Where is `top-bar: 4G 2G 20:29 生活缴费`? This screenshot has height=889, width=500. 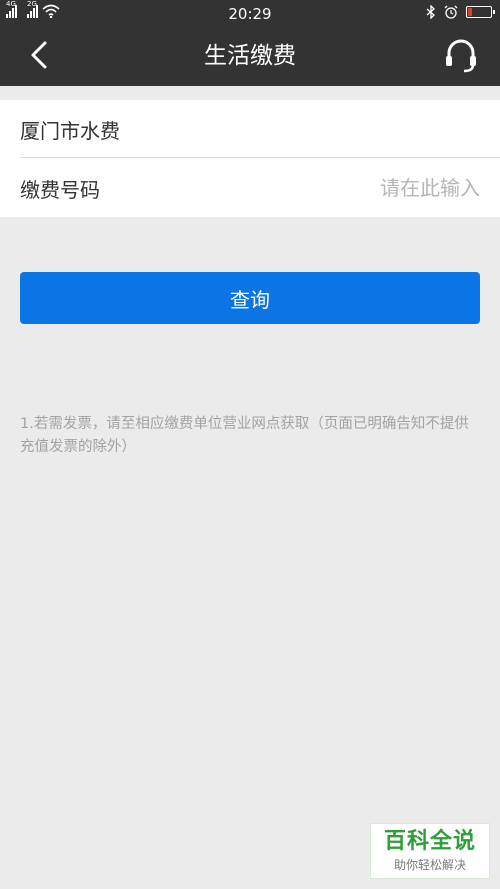 top-bar: 4G 2G 20:29 生活缴费 is located at coordinates (250, 43).